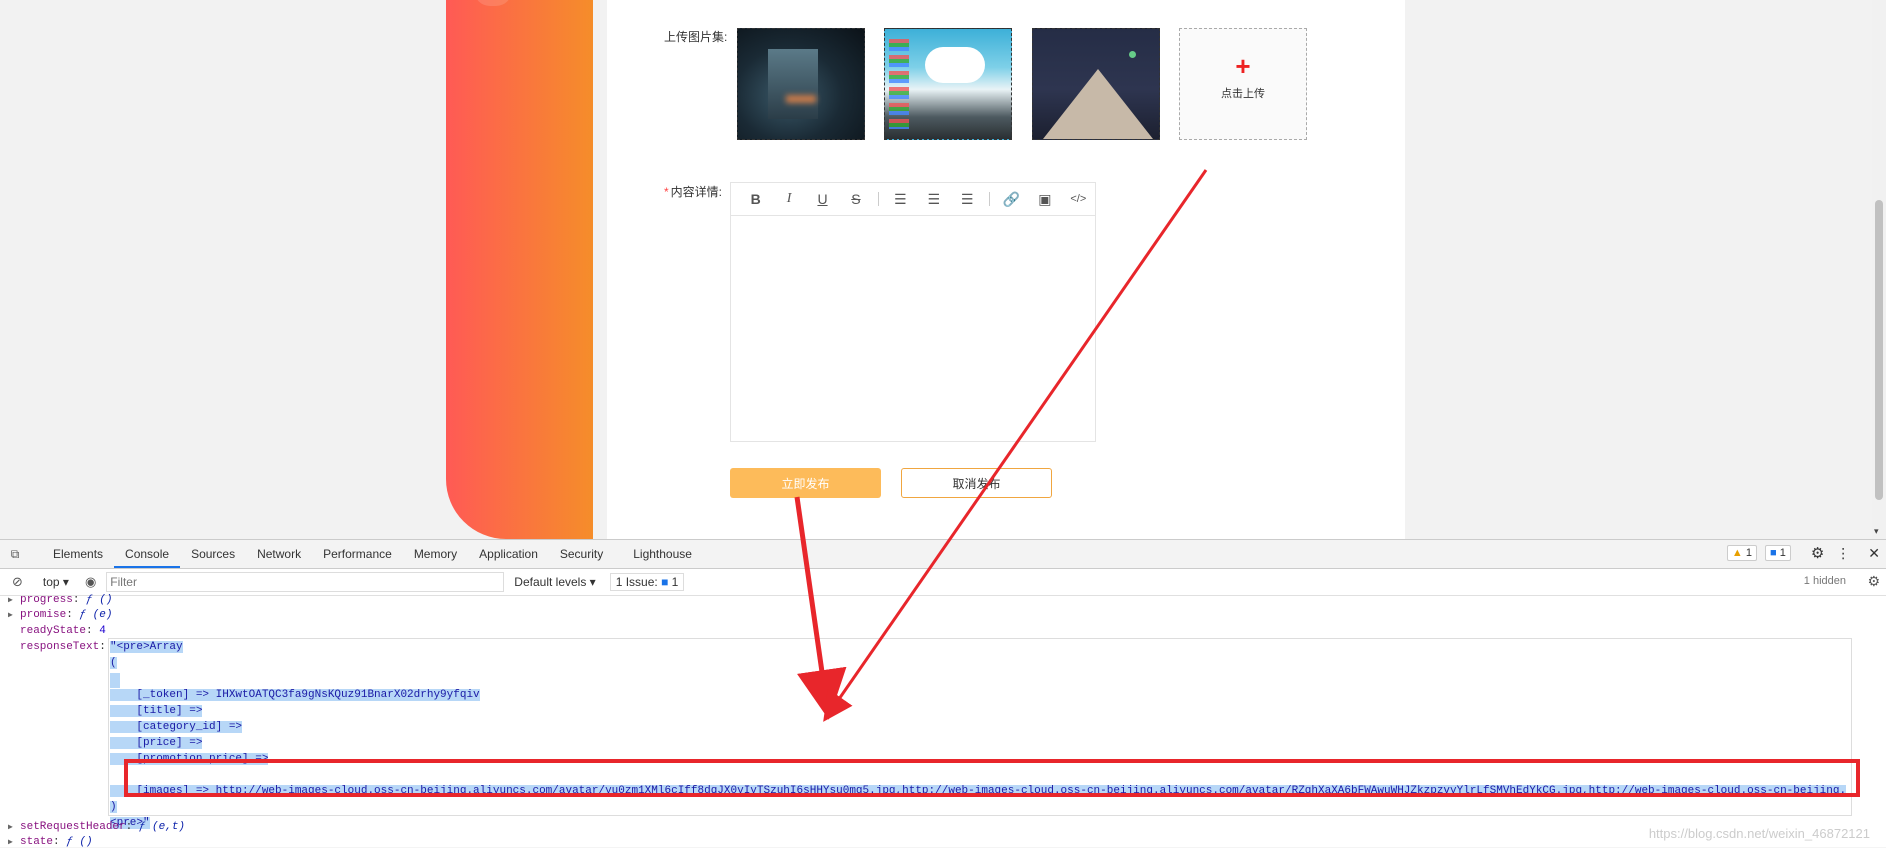 The width and height of the screenshot is (1886, 848). What do you see at coordinates (1044, 199) in the screenshot?
I see `image-icon: ▣` at bounding box center [1044, 199].